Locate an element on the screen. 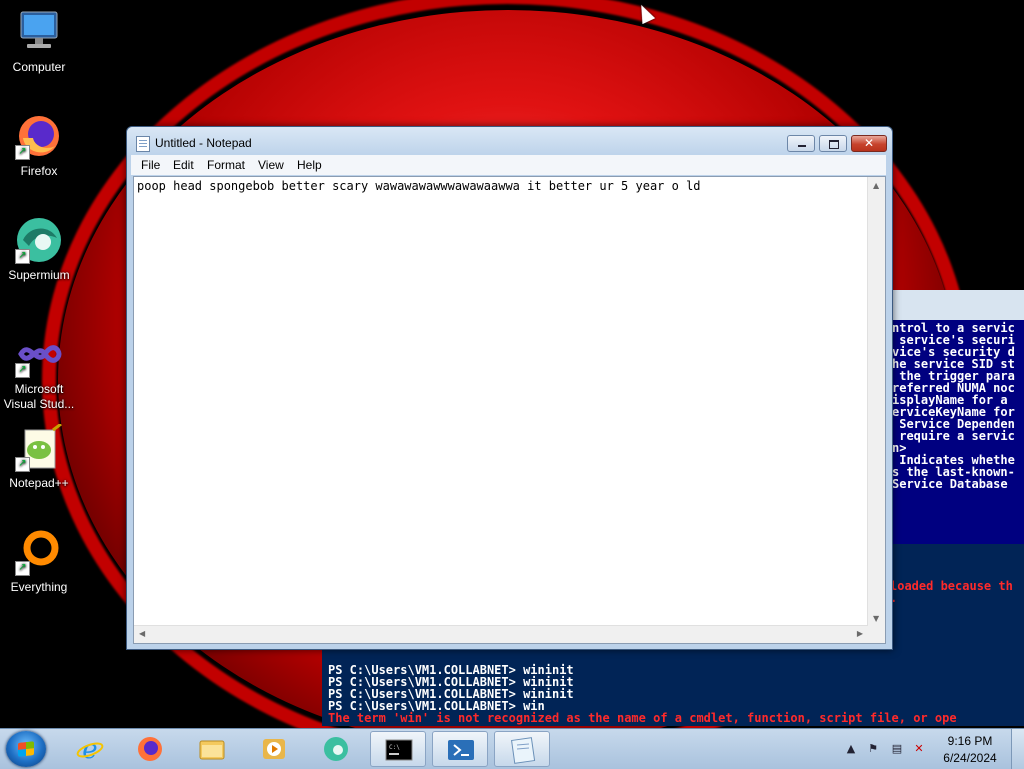 This screenshot has width=1024, height=769. taskbar-file-explorer is located at coordinates (212, 749).